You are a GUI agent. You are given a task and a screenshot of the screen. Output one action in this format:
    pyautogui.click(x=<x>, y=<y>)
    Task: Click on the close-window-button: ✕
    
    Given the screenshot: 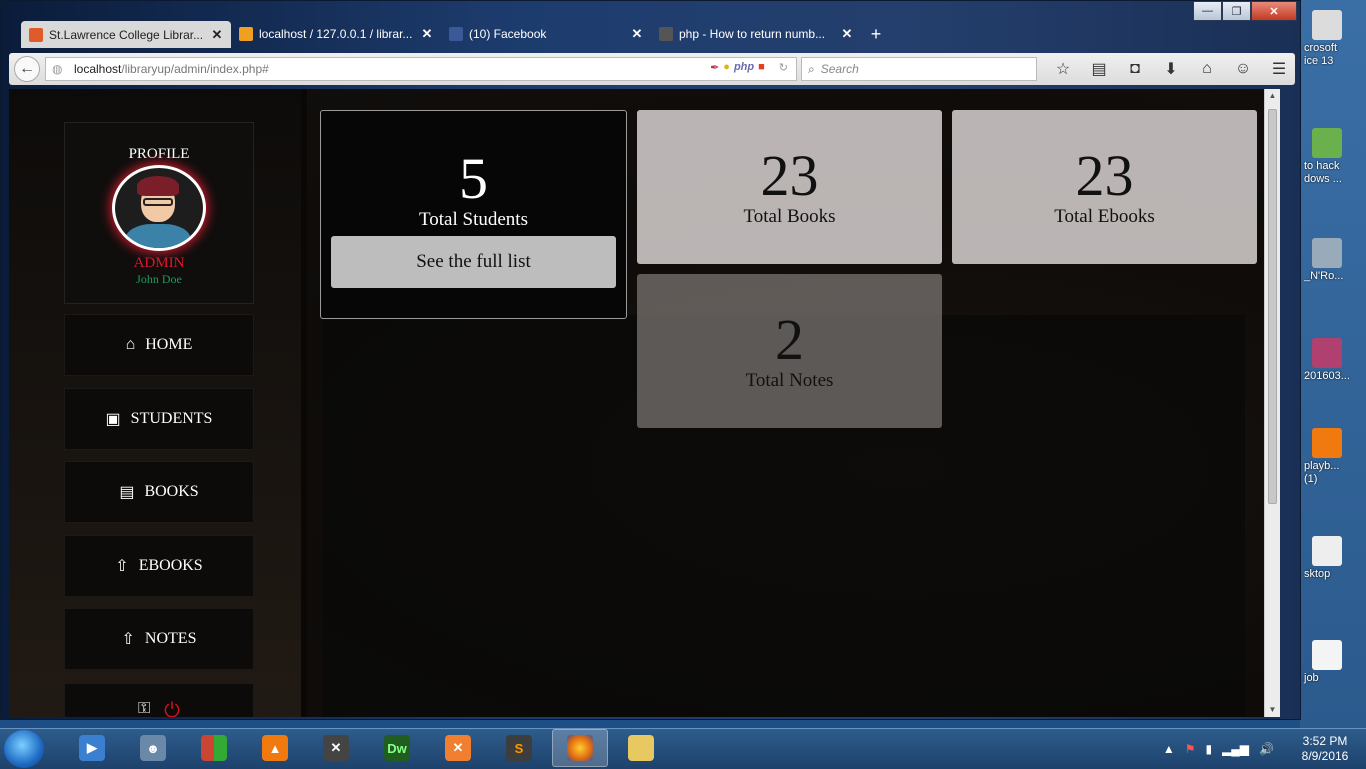 What is the action you would take?
    pyautogui.click(x=1274, y=11)
    